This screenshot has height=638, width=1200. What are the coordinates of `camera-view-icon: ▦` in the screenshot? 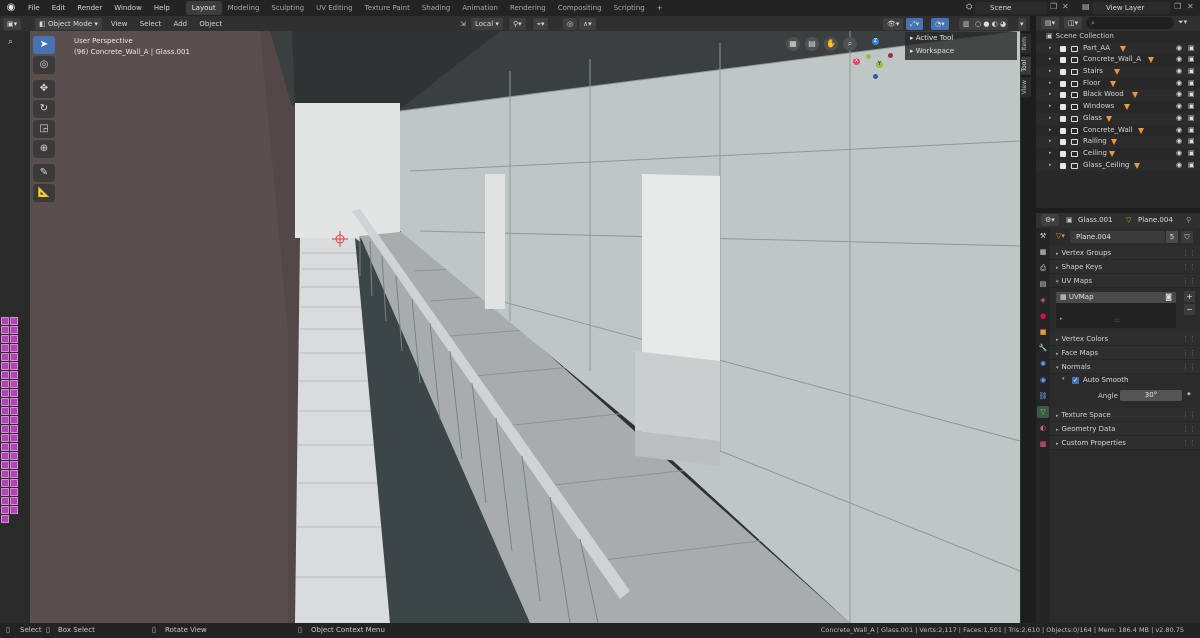 It's located at (793, 44).